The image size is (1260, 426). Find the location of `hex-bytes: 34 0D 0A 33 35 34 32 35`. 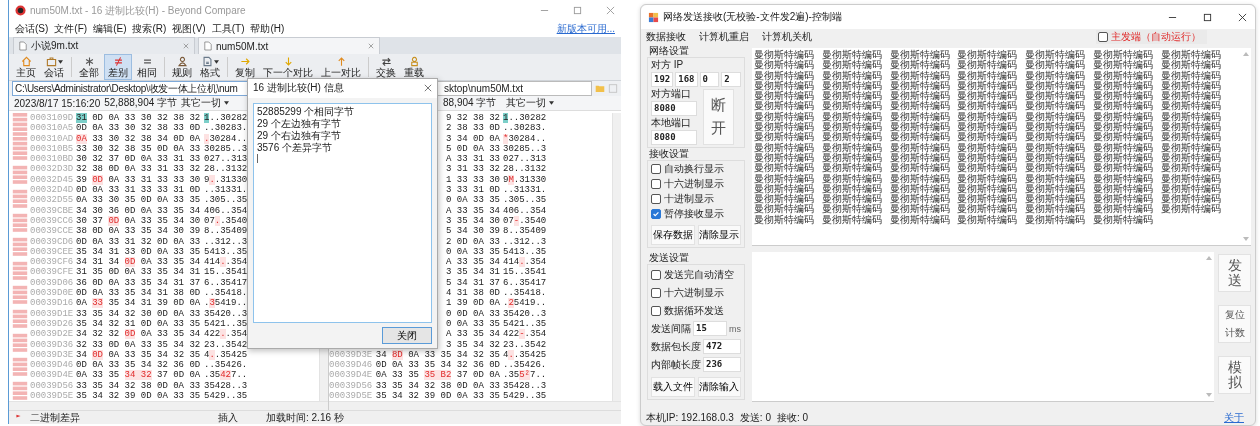

hex-bytes: 34 0D 0A 33 35 34 32 35 is located at coordinates (138, 355).